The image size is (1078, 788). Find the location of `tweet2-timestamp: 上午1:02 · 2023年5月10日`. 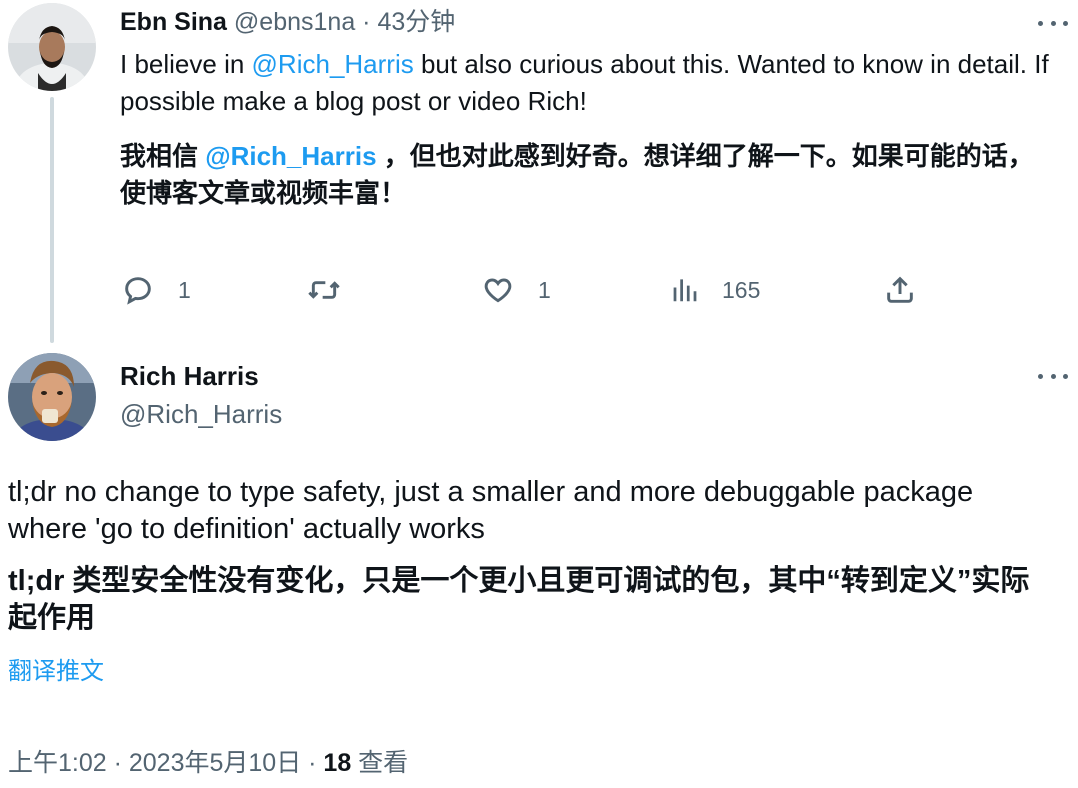

tweet2-timestamp: 上午1:02 · 2023年5月10日 is located at coordinates (154, 763).